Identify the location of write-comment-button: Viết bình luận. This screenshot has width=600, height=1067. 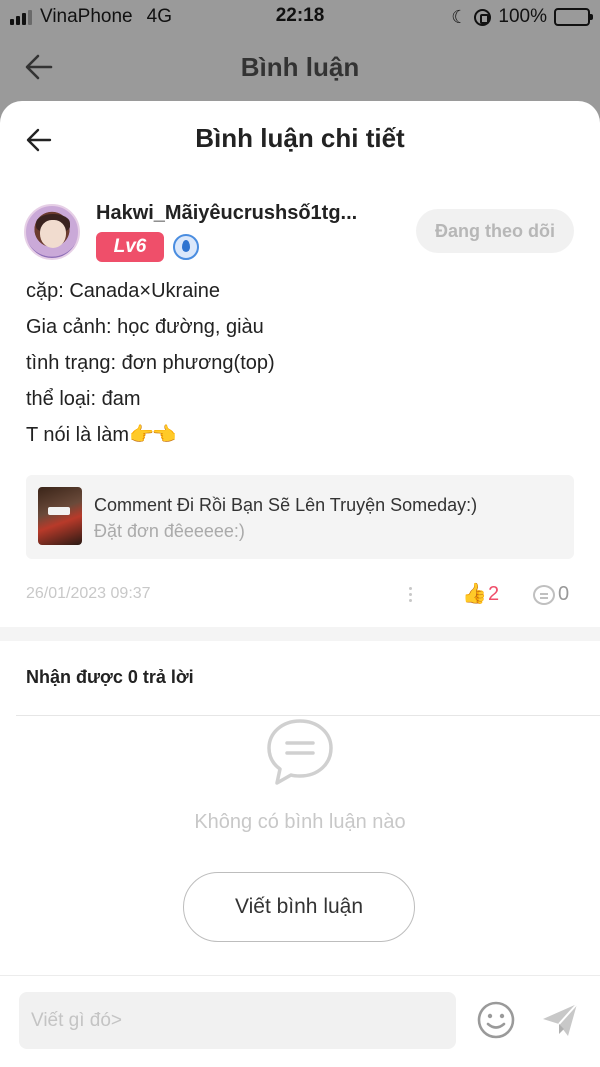
(299, 907).